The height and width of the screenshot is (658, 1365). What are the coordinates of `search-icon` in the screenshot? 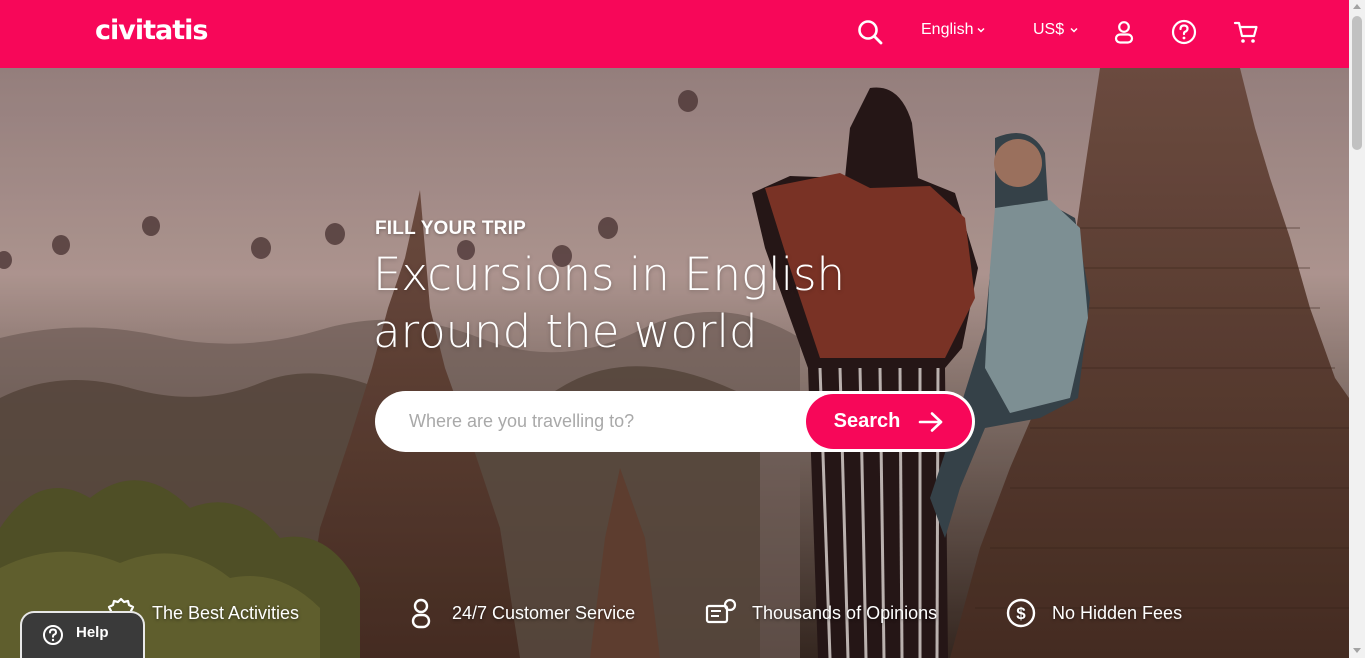 It's located at (870, 32).